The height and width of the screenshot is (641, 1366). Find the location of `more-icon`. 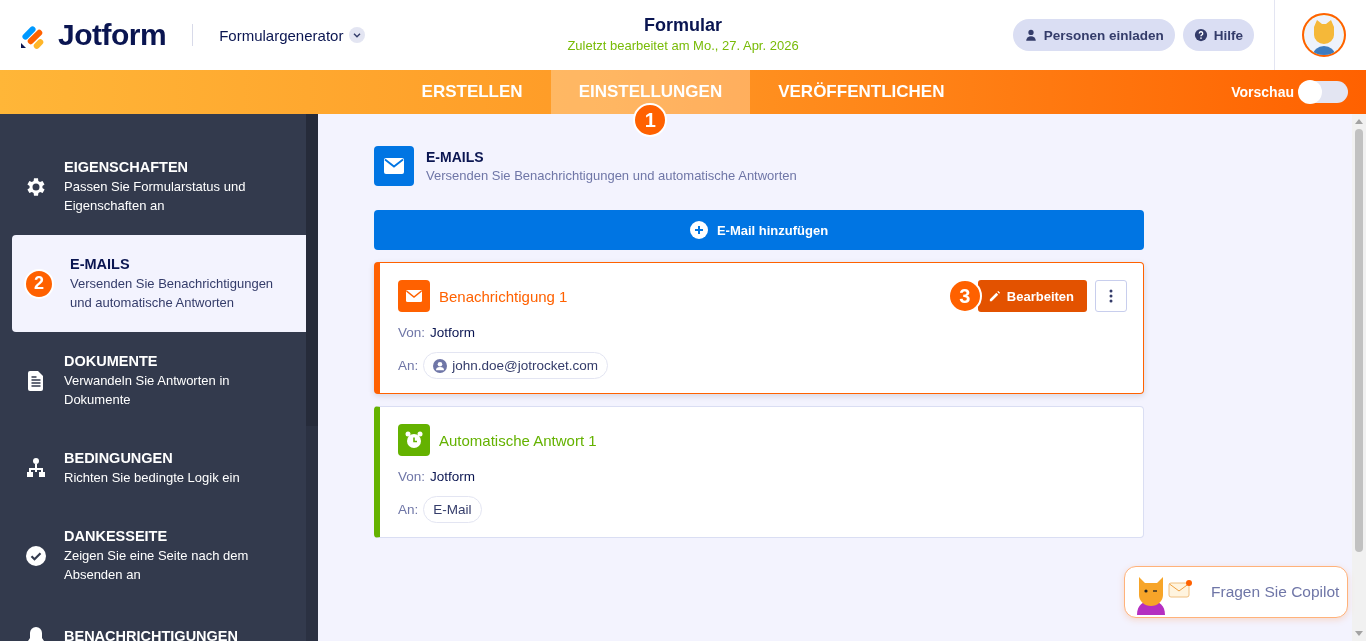

more-icon is located at coordinates (1111, 296).